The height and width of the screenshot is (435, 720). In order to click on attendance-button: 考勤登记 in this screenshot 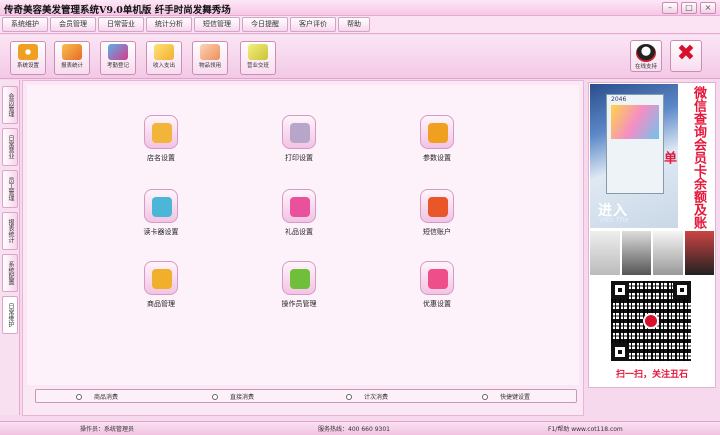, I will do `click(118, 58)`.